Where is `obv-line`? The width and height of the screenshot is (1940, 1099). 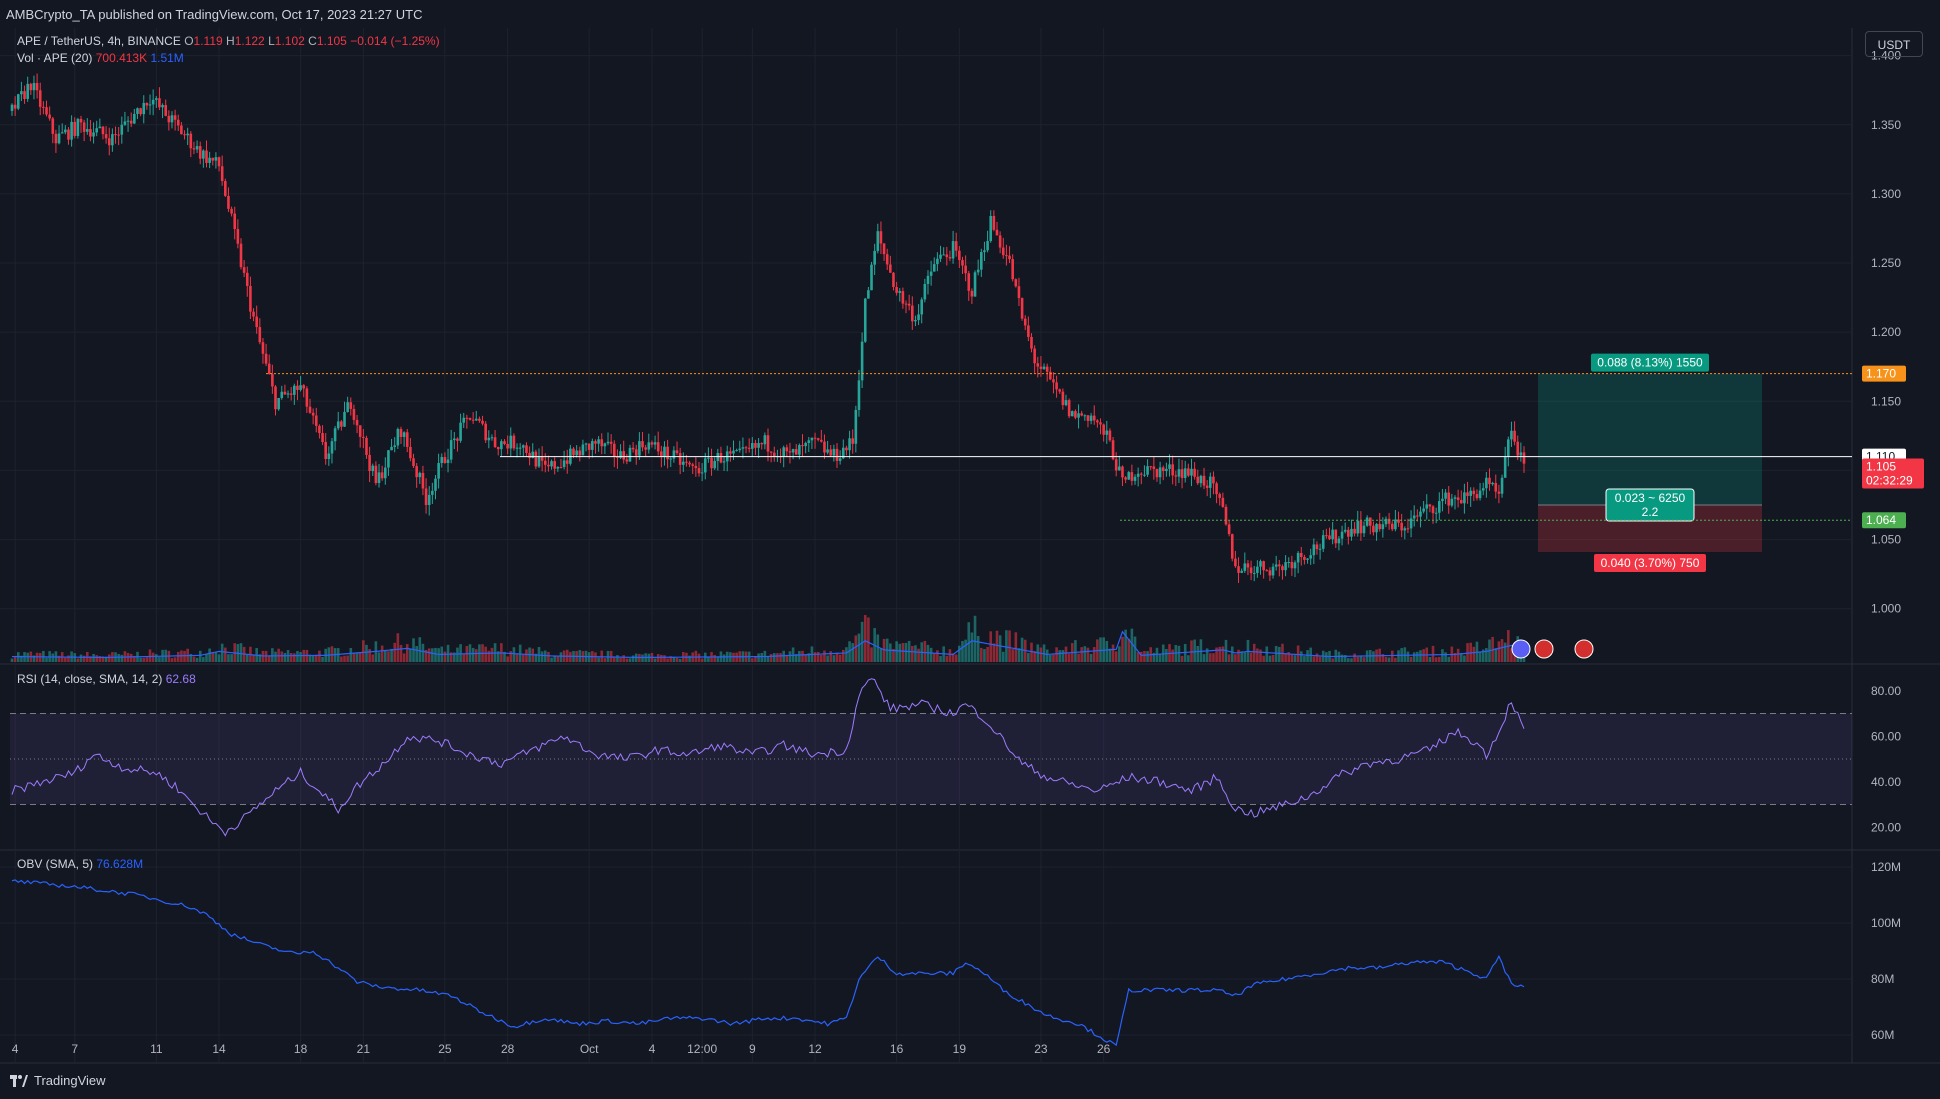
obv-line is located at coordinates (768, 963).